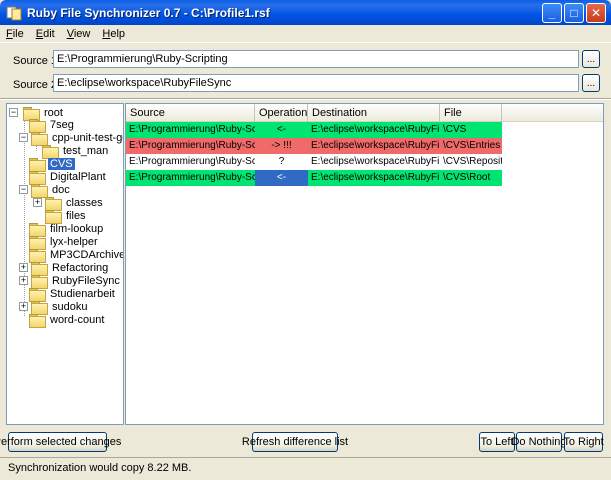 This screenshot has height=480, width=611. I want to click on tree-item-lyx-helper: lyx-helper, so click(64, 242).